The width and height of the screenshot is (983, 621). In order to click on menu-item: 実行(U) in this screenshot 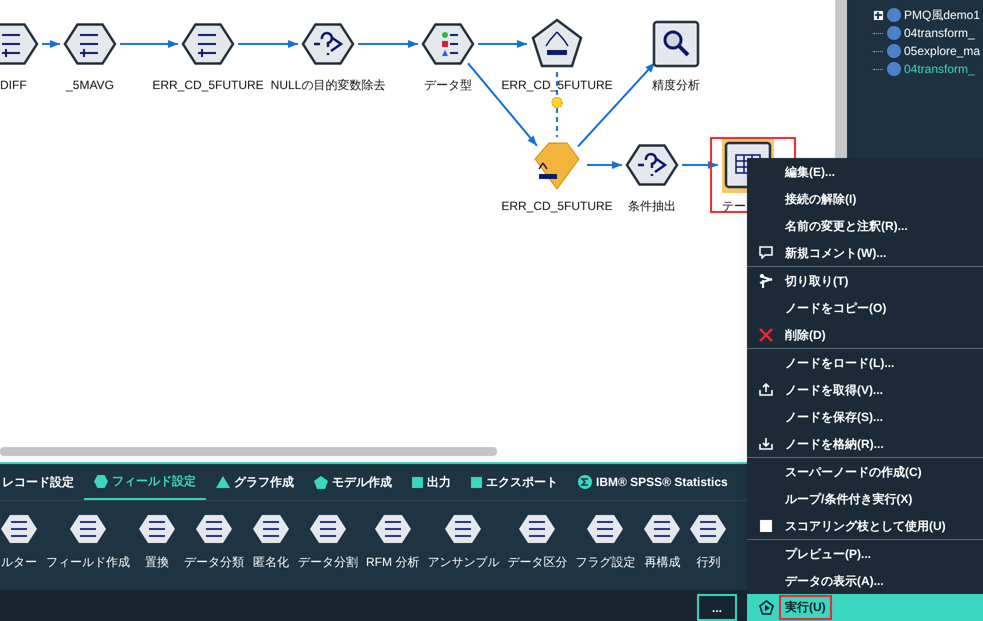, I will do `click(865, 607)`.